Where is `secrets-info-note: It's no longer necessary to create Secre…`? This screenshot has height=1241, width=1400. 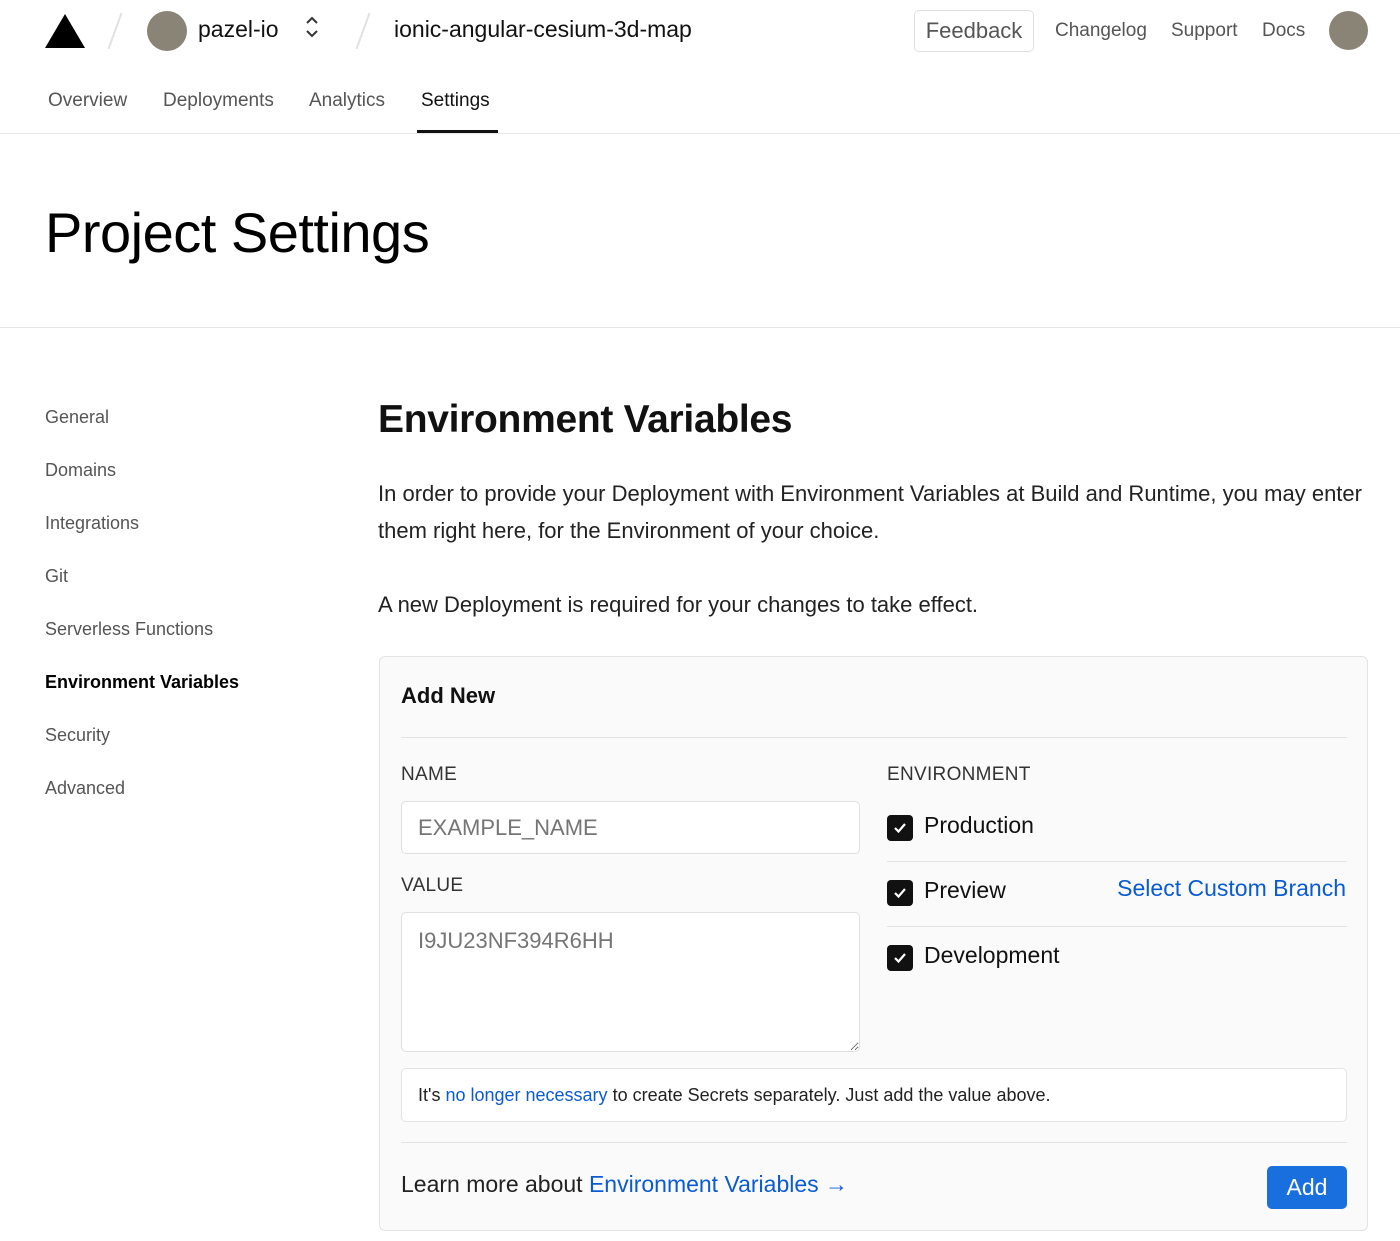
secrets-info-note: It's no longer necessary to create Secre… is located at coordinates (874, 1095).